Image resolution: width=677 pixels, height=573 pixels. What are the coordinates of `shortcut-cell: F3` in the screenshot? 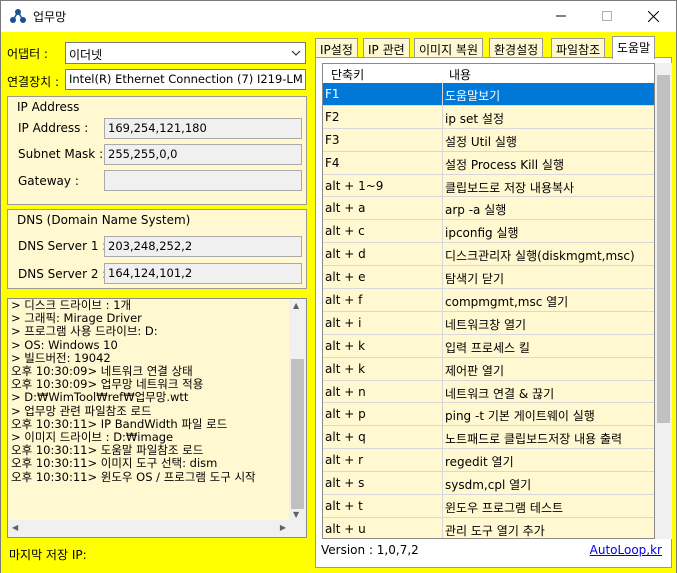 It's located at (332, 139).